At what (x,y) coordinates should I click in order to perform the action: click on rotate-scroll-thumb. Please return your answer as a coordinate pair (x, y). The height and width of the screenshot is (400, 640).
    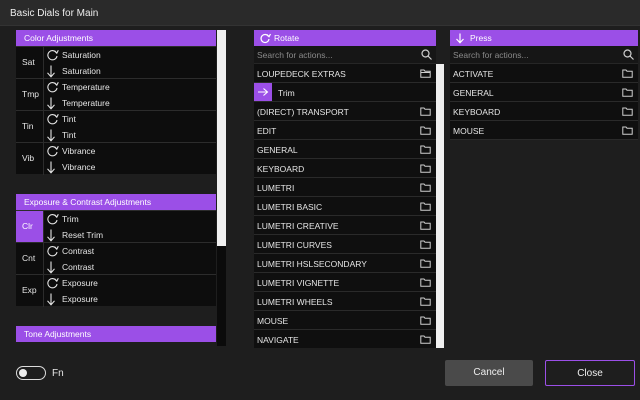
    Looking at the image, I should click on (440, 206).